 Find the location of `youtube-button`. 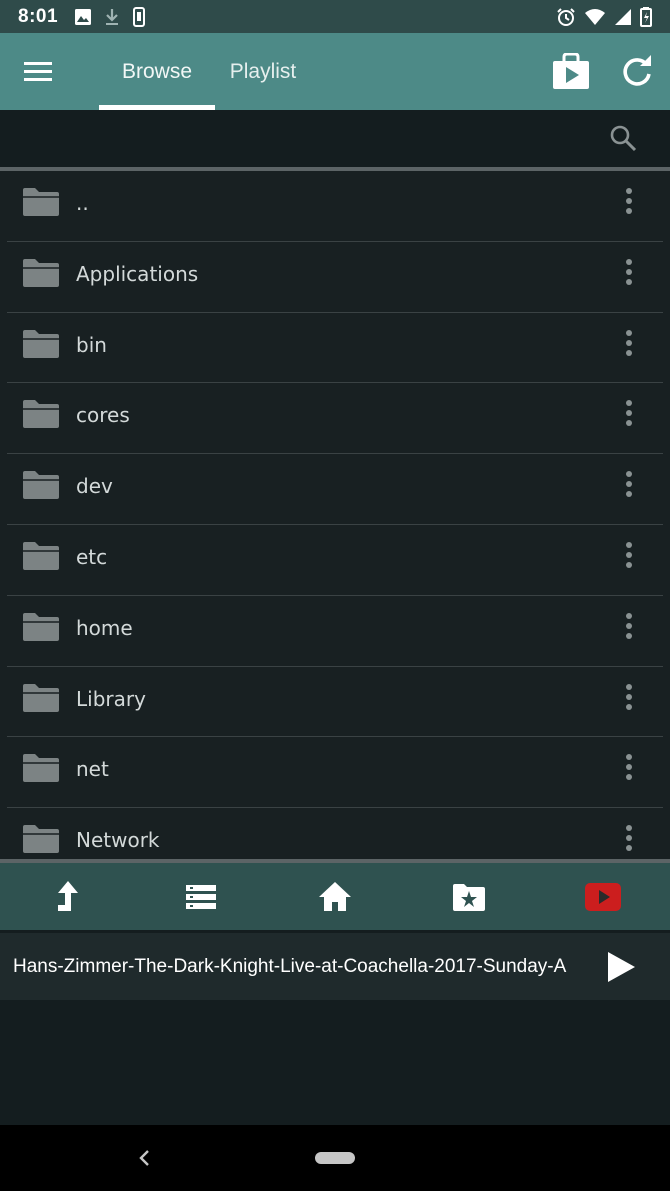

youtube-button is located at coordinates (603, 897).